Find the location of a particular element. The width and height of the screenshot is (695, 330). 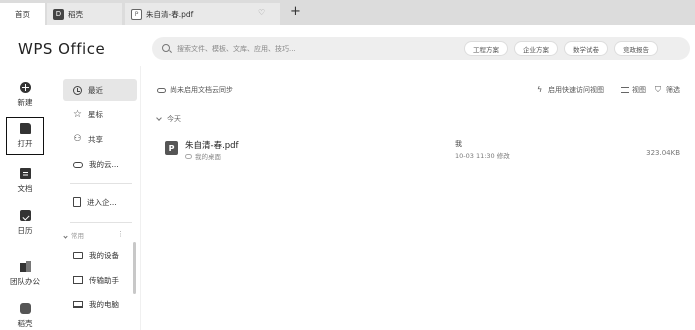

tab-home: 首页 is located at coordinates (22, 14).